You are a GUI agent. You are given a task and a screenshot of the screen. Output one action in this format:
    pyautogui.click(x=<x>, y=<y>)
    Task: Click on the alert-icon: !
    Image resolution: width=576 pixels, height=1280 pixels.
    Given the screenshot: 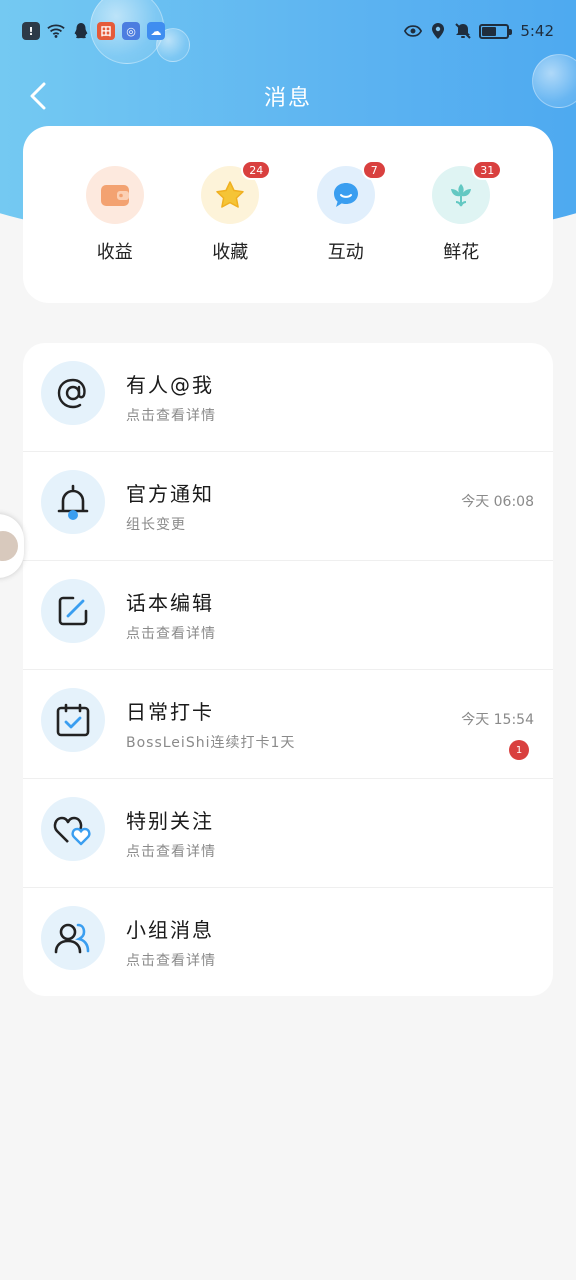 What is the action you would take?
    pyautogui.click(x=31, y=31)
    